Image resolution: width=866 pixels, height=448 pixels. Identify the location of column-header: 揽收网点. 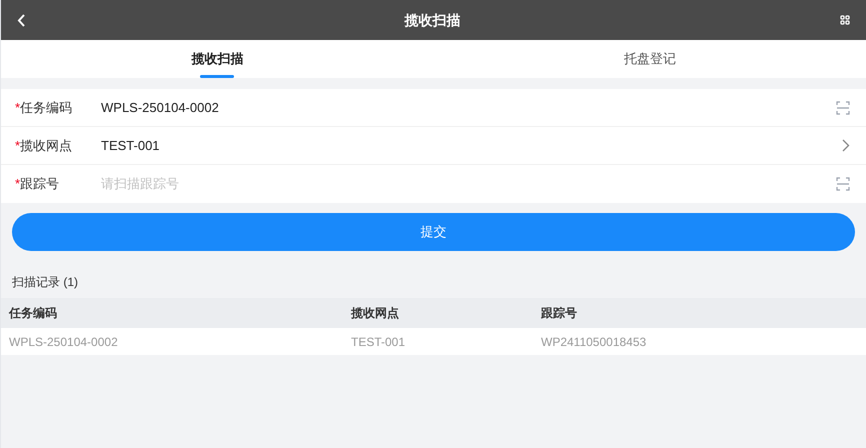
(375, 313).